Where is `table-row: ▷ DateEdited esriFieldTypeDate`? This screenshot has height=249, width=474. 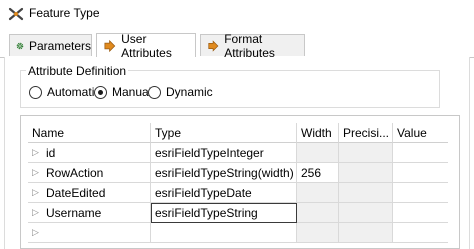 table-row: ▷ DateEdited esriFieldTypeDate is located at coordinates (238, 193).